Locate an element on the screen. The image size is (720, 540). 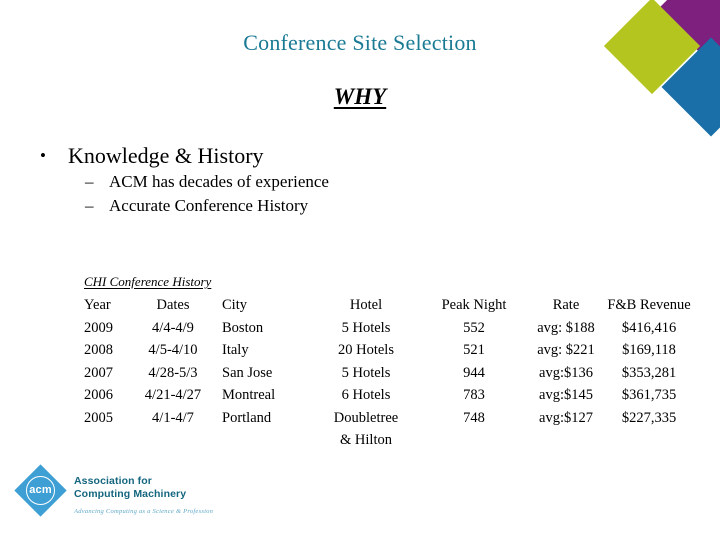
cell-rate: avg:$145 is located at coordinates (566, 395).